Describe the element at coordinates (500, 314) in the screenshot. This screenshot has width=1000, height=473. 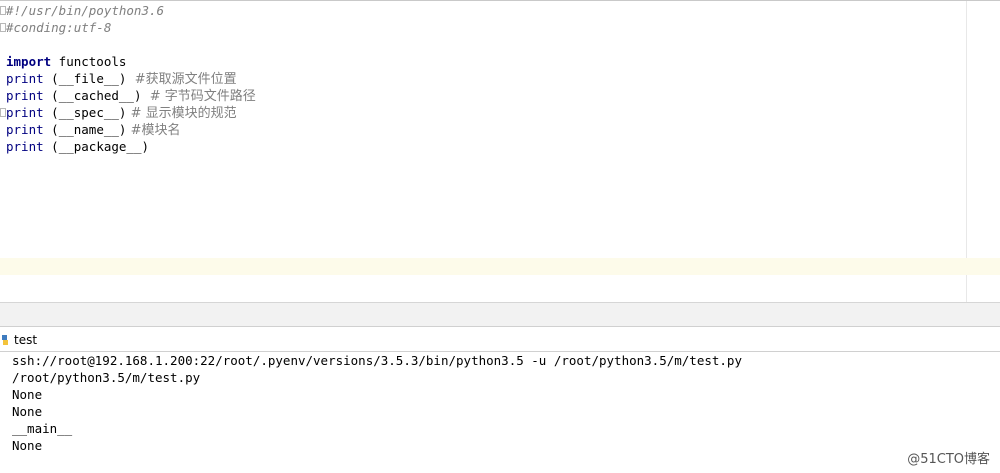
I see `panel-splitter` at that location.